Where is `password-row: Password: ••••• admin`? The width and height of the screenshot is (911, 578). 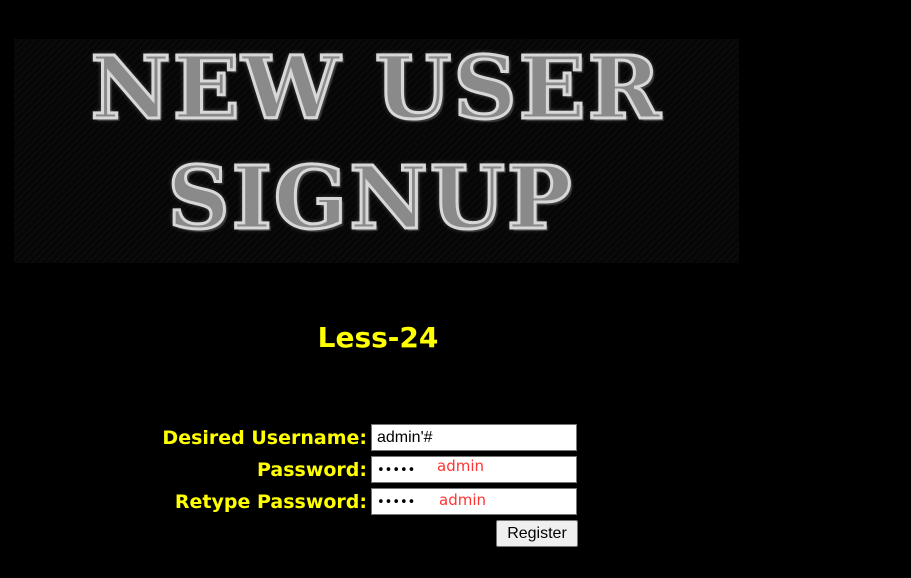
password-row: Password: ••••• admin is located at coordinates (455, 471).